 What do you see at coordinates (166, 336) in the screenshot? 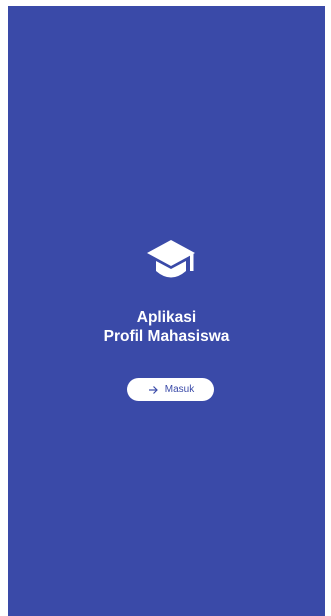
I see `app-title-line2: Profil Mahasiswa` at bounding box center [166, 336].